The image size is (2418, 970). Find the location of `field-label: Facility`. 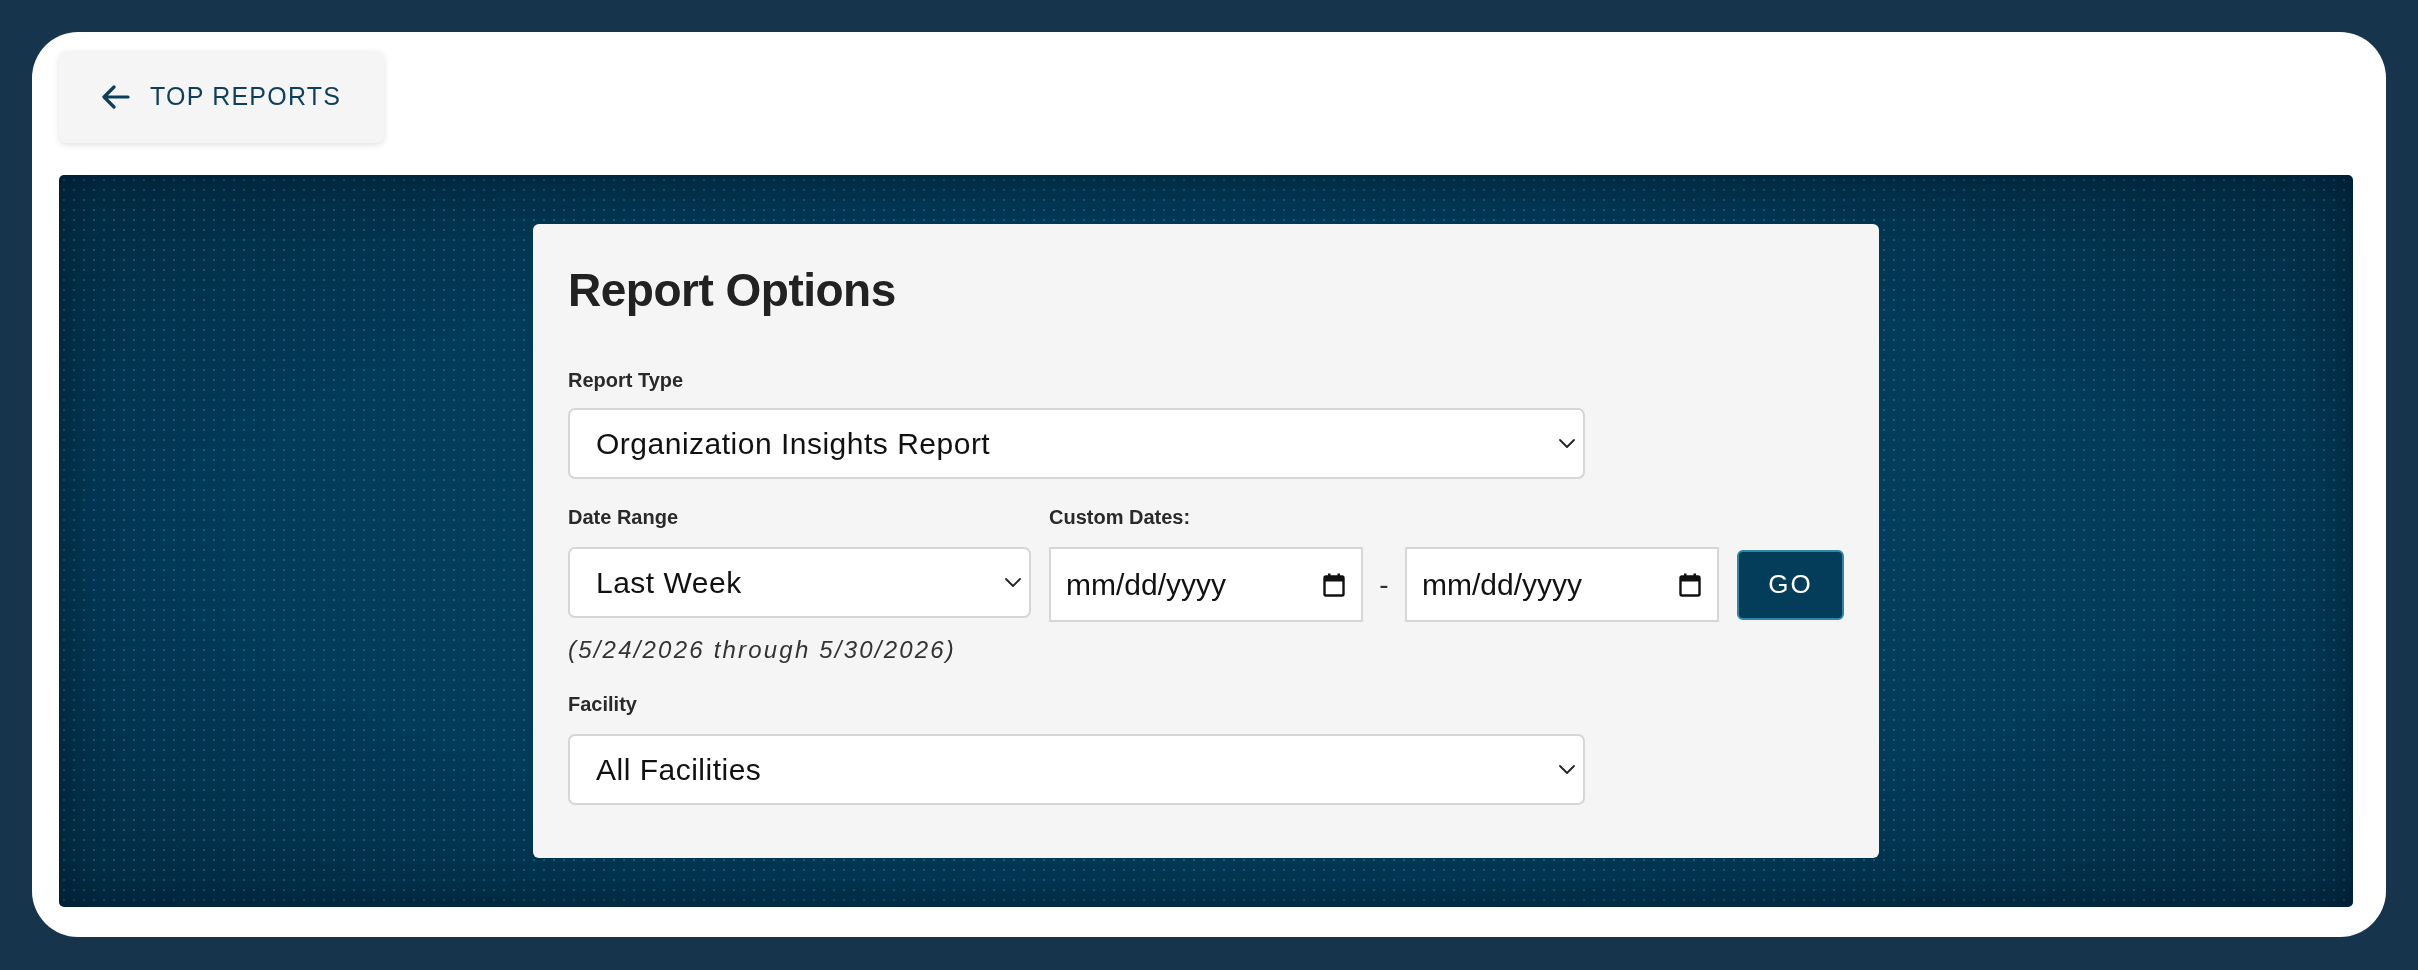

field-label: Facility is located at coordinates (602, 704).